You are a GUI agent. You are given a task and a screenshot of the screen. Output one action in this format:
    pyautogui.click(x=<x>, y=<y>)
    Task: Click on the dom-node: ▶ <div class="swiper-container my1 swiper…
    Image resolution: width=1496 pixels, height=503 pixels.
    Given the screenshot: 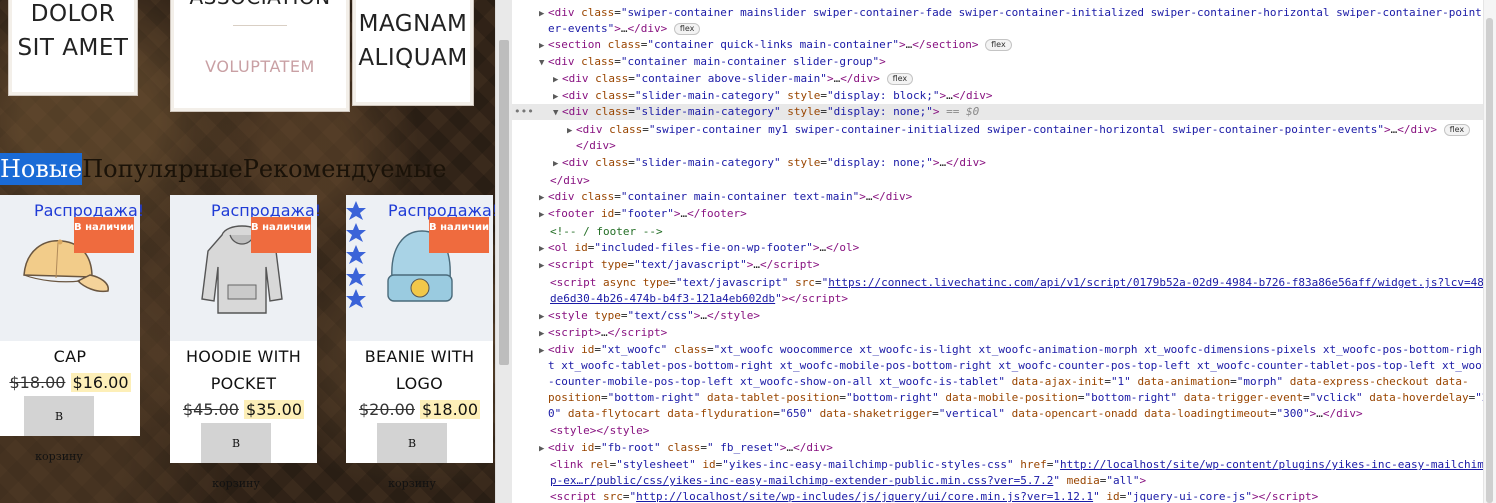 What is the action you would take?
    pyautogui.click(x=1025, y=130)
    